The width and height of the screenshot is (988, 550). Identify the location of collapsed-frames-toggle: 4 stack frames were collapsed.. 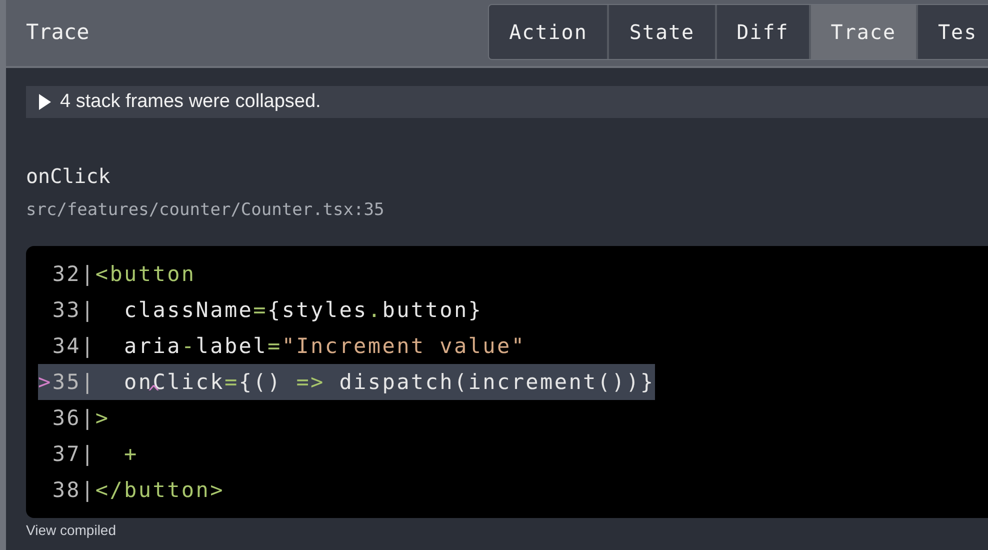
(507, 102).